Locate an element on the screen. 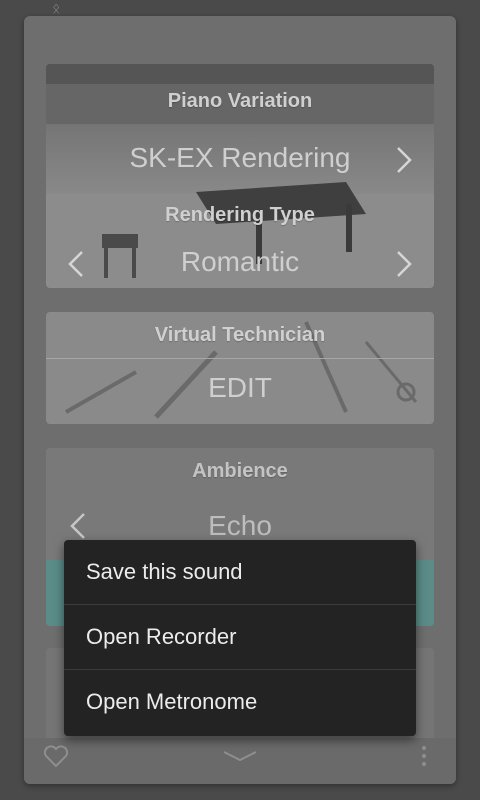 The height and width of the screenshot is (800, 480). virtual-technician-card: Virtual Technician EDIT is located at coordinates (240, 368).